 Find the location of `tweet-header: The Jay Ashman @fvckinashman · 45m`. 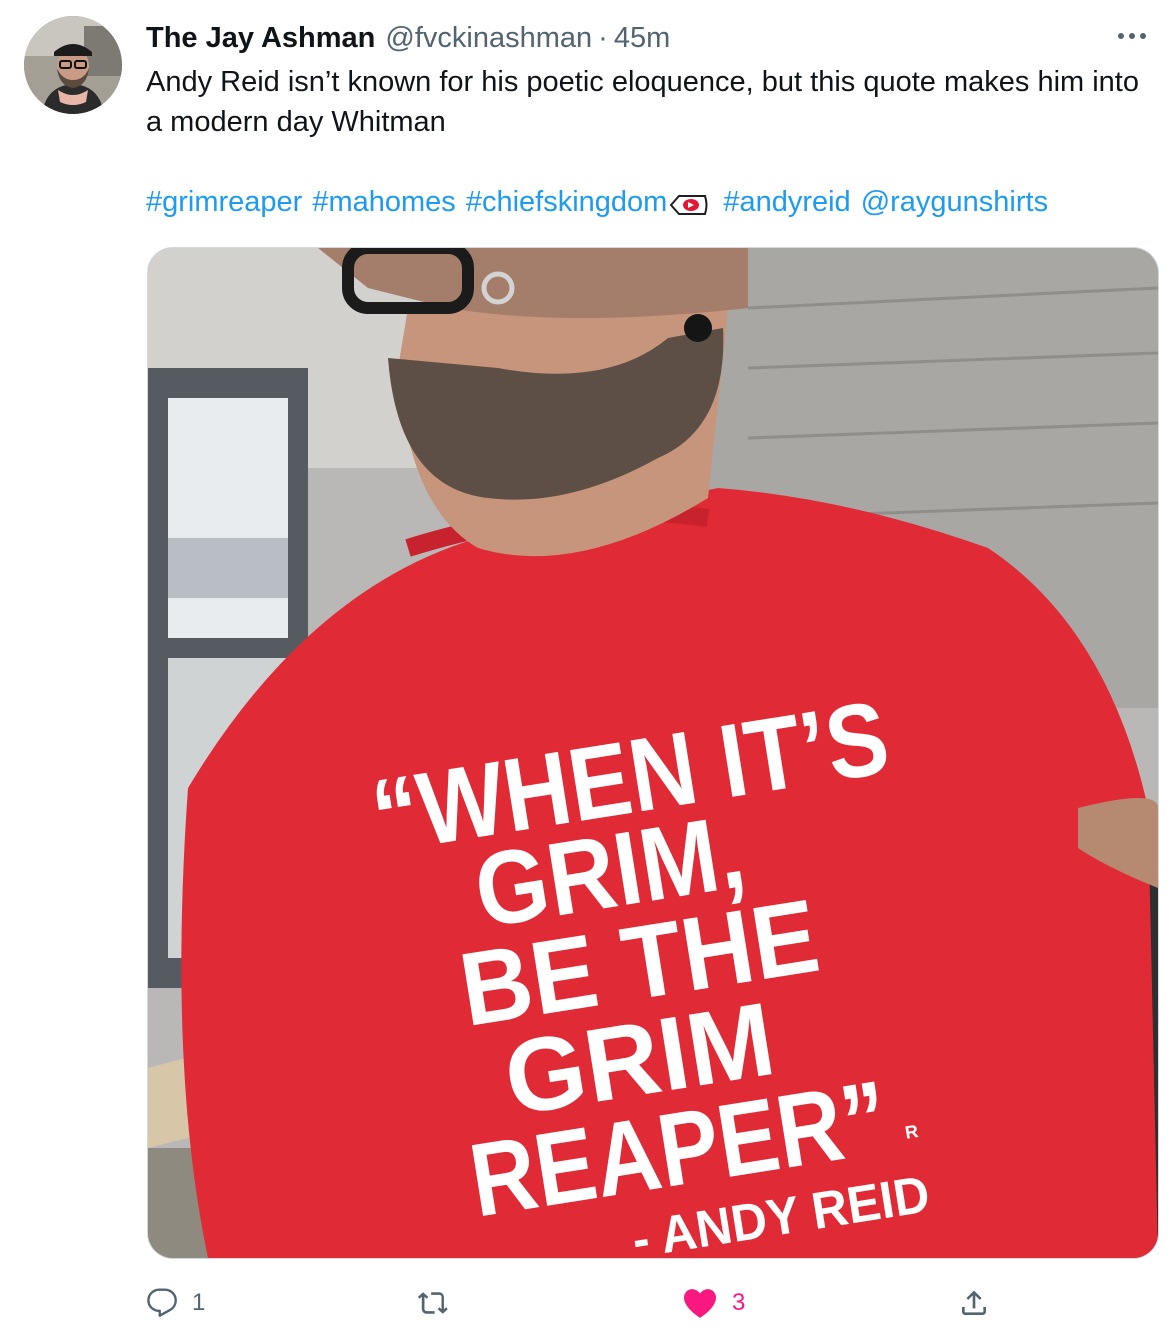

tweet-header: The Jay Ashman @fvckinashman · 45m is located at coordinates (650, 38).